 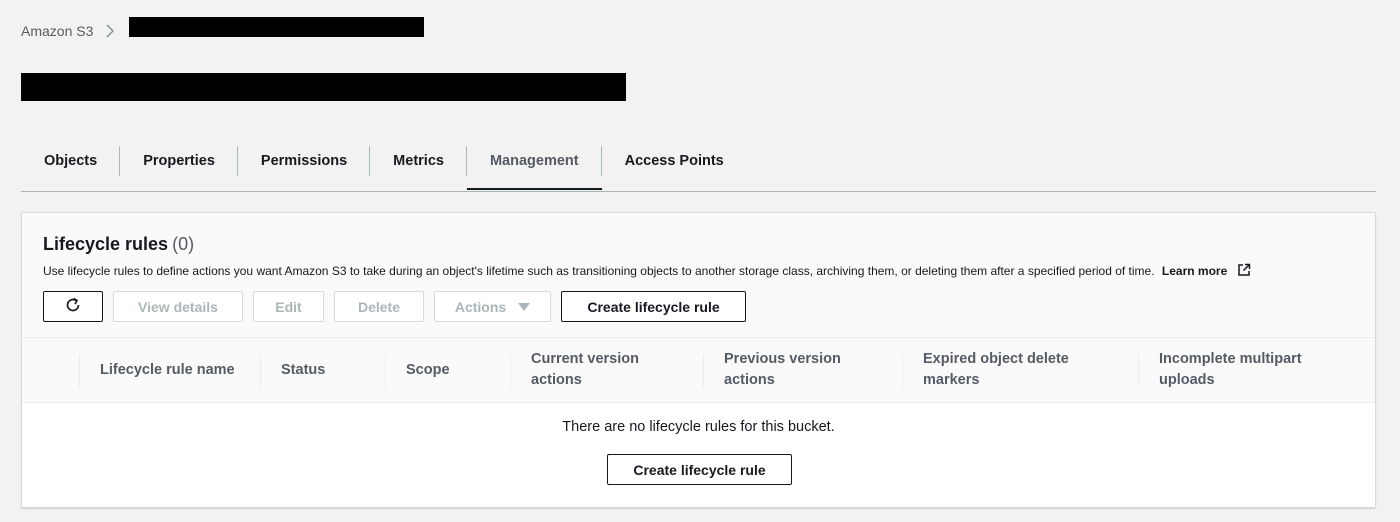 What do you see at coordinates (585, 359) in the screenshot?
I see `column-header-line: Current version` at bounding box center [585, 359].